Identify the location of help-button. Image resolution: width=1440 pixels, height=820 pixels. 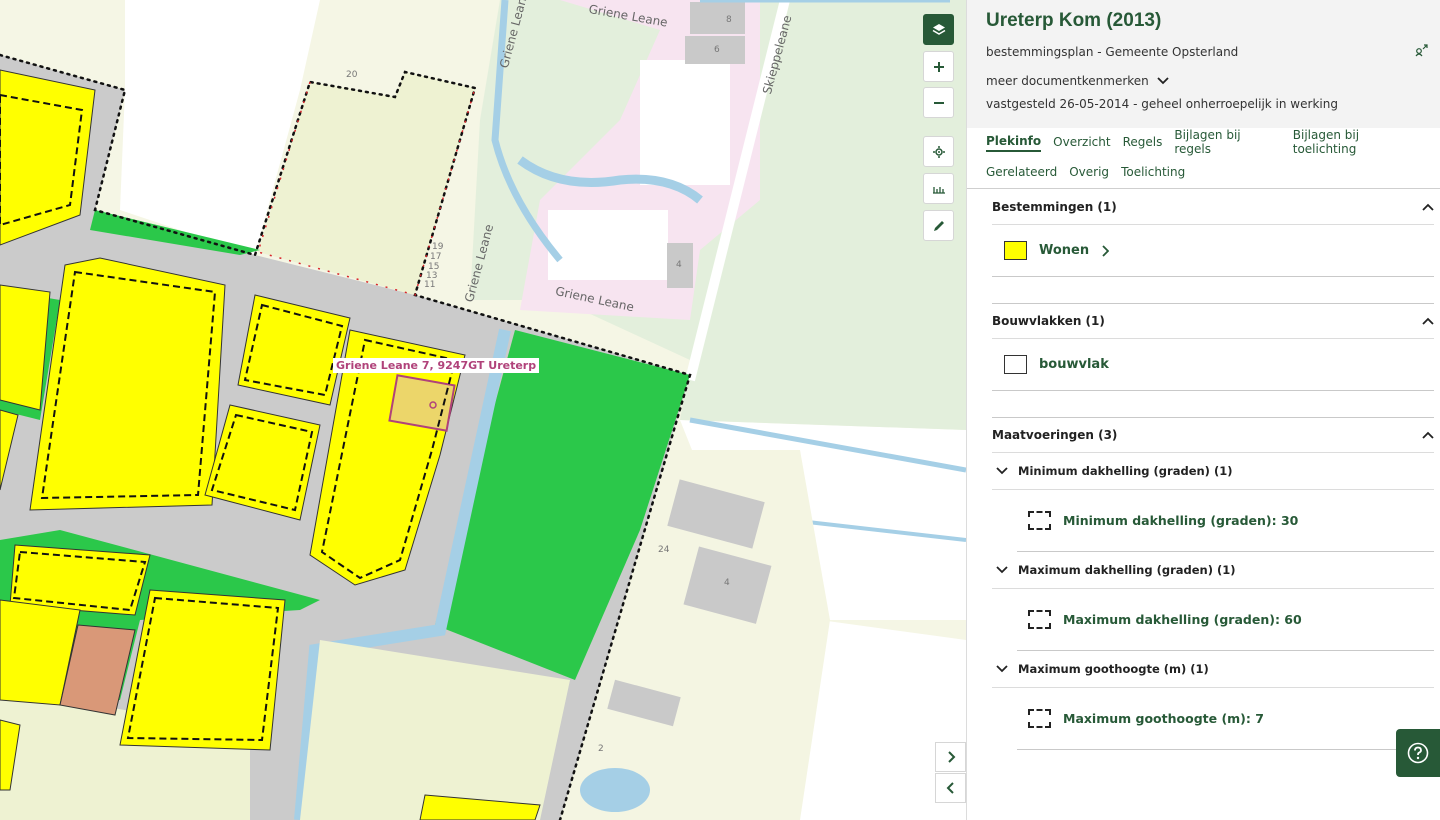
(1418, 753).